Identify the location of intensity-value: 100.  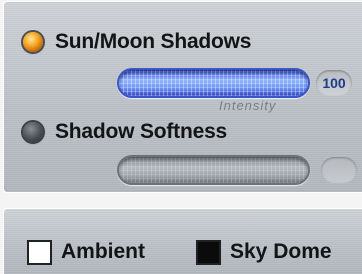
(334, 83).